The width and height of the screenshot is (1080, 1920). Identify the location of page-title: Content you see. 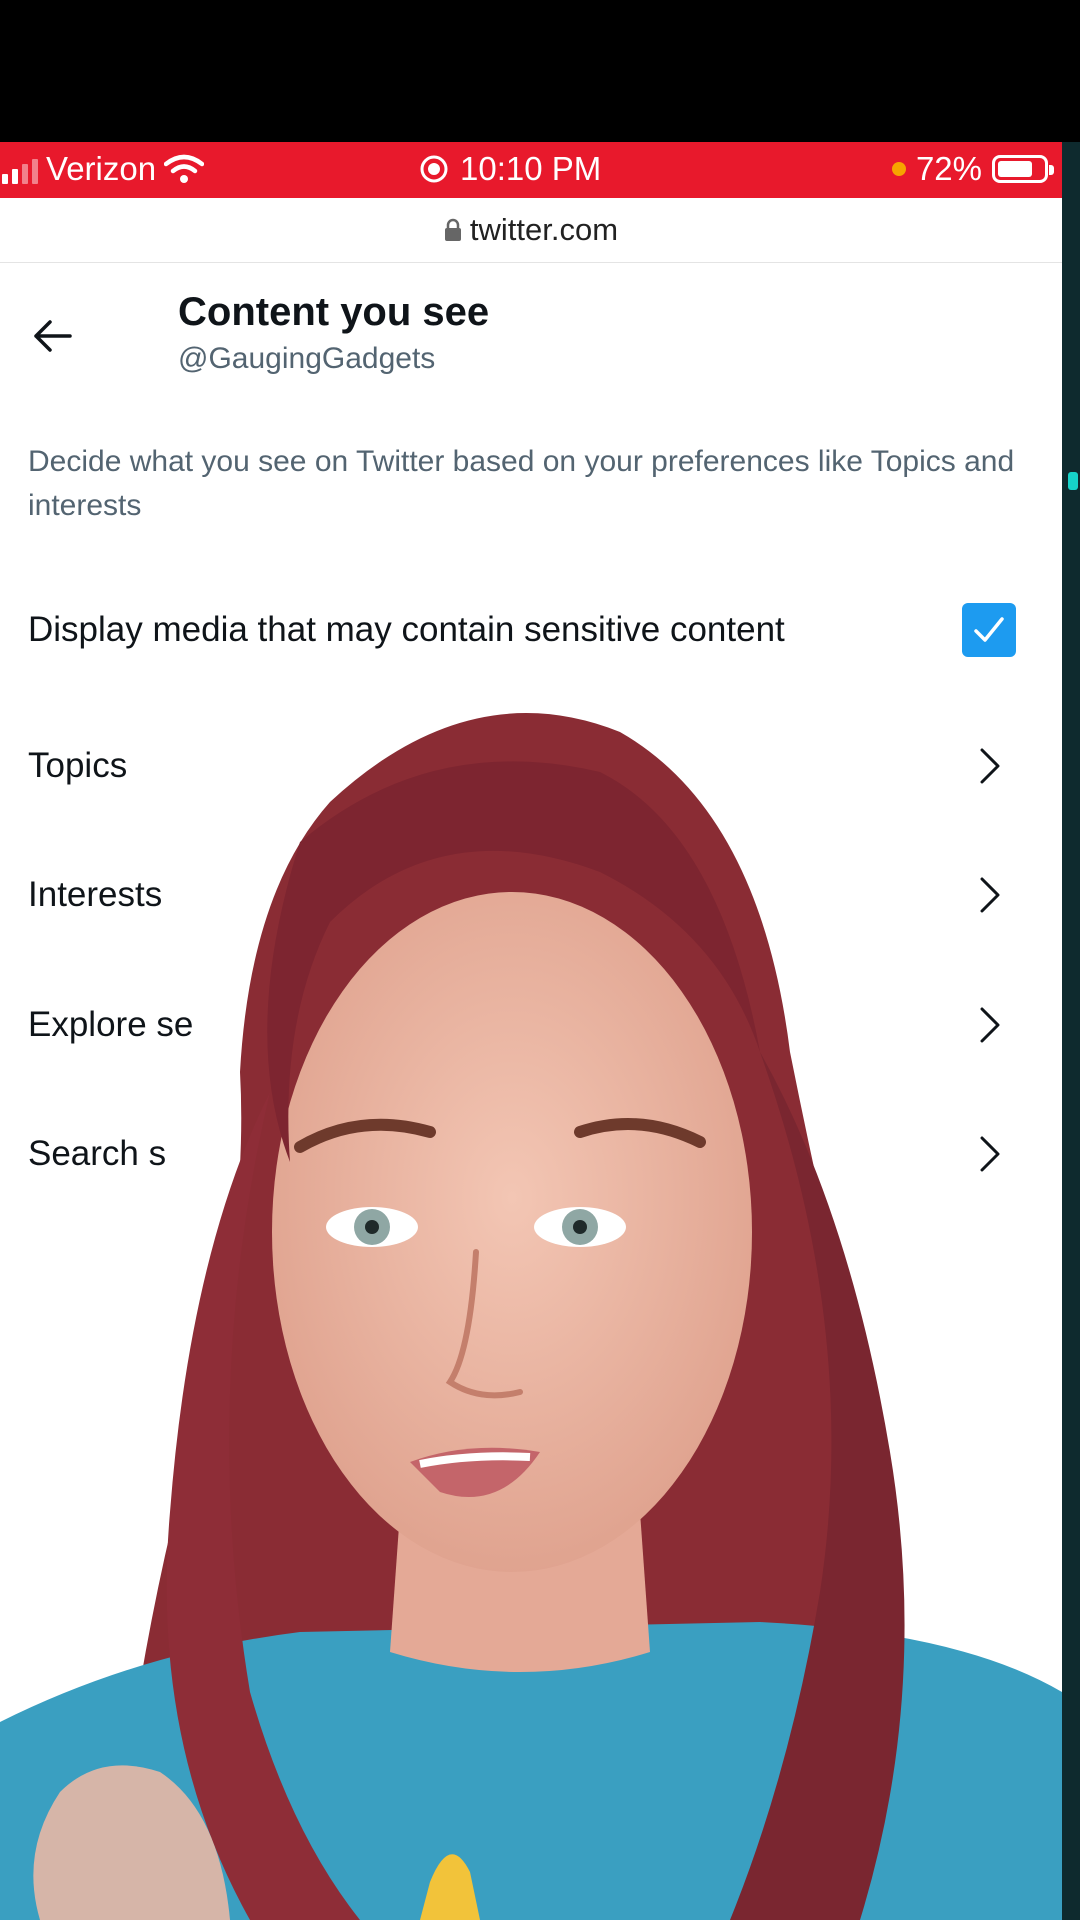
(334, 312).